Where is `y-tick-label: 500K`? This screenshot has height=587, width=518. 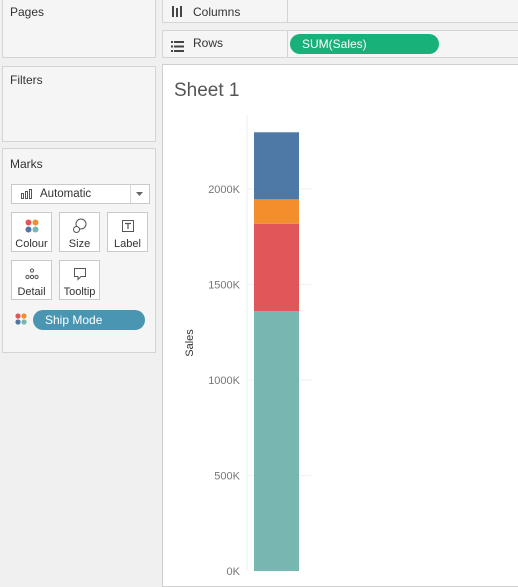
y-tick-label: 500K is located at coordinates (227, 477).